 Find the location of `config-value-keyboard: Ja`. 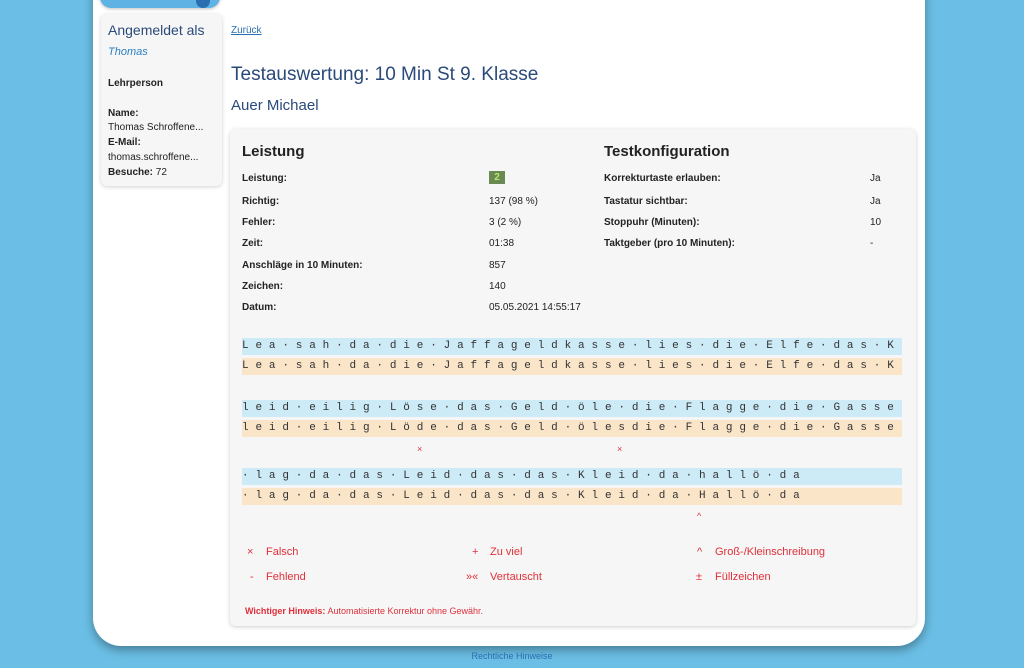

config-value-keyboard: Ja is located at coordinates (875, 201).